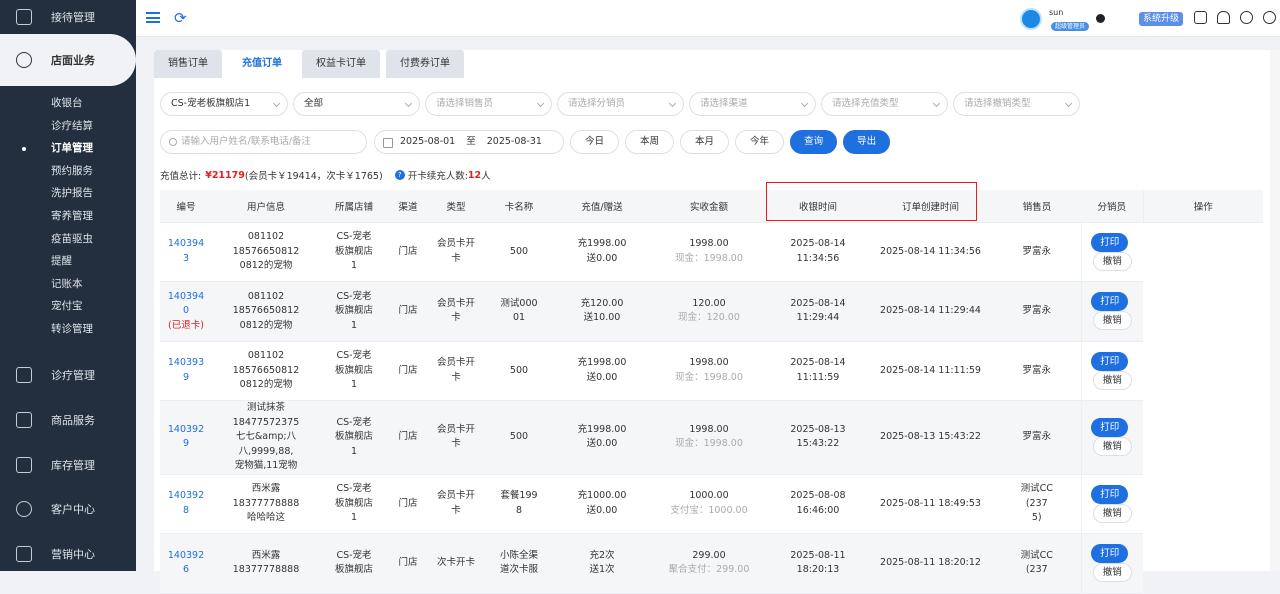 The height and width of the screenshot is (594, 1280). Describe the element at coordinates (186, 437) in the screenshot. I see `order-id: 140392 9` at that location.